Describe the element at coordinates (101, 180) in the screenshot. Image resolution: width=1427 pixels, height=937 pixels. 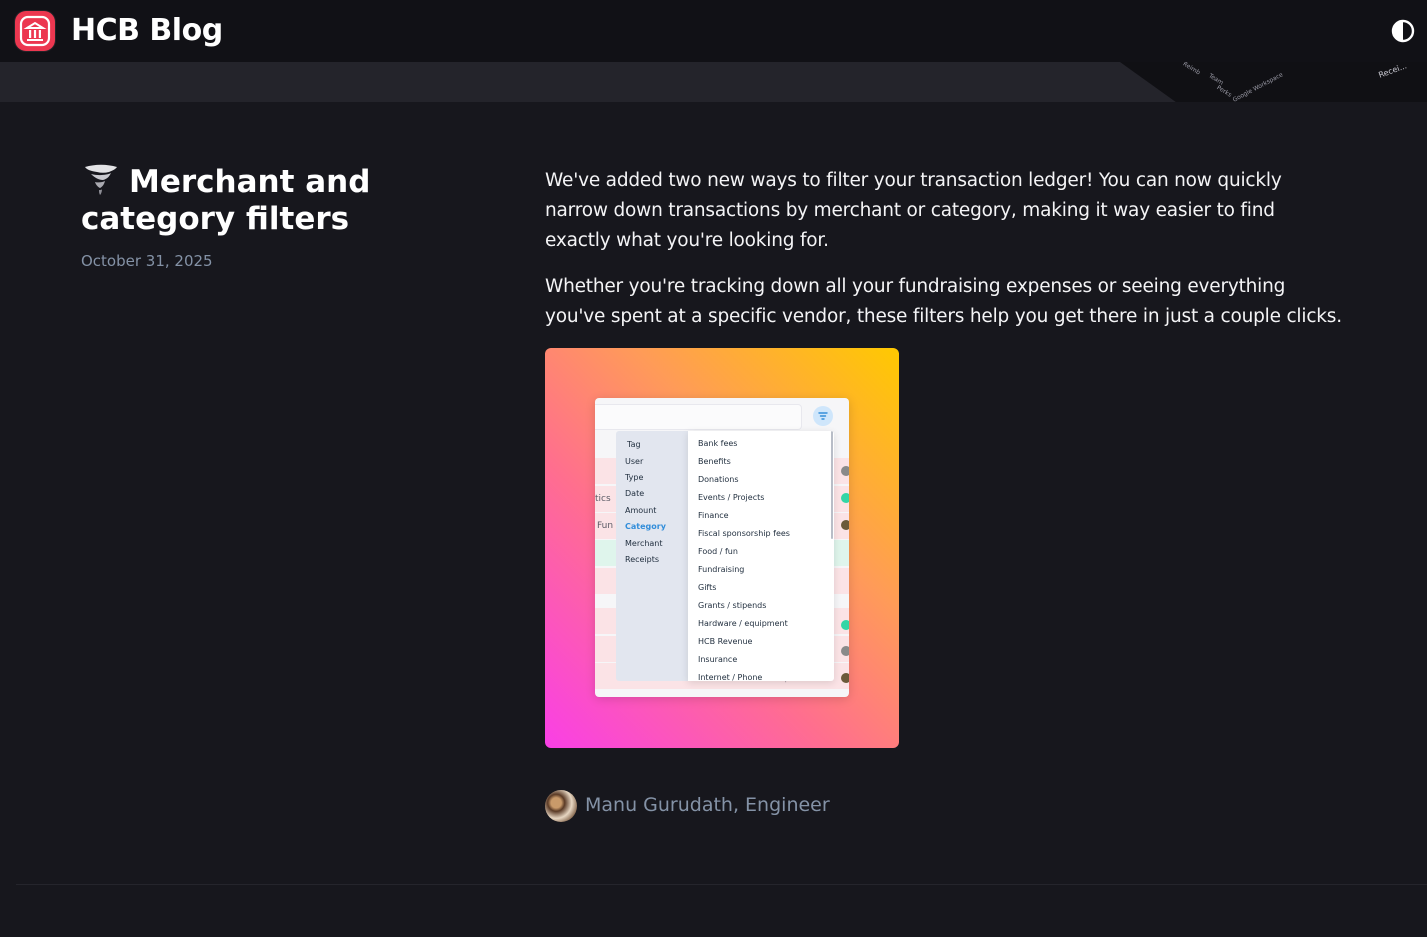
I see `tornado-icon` at that location.